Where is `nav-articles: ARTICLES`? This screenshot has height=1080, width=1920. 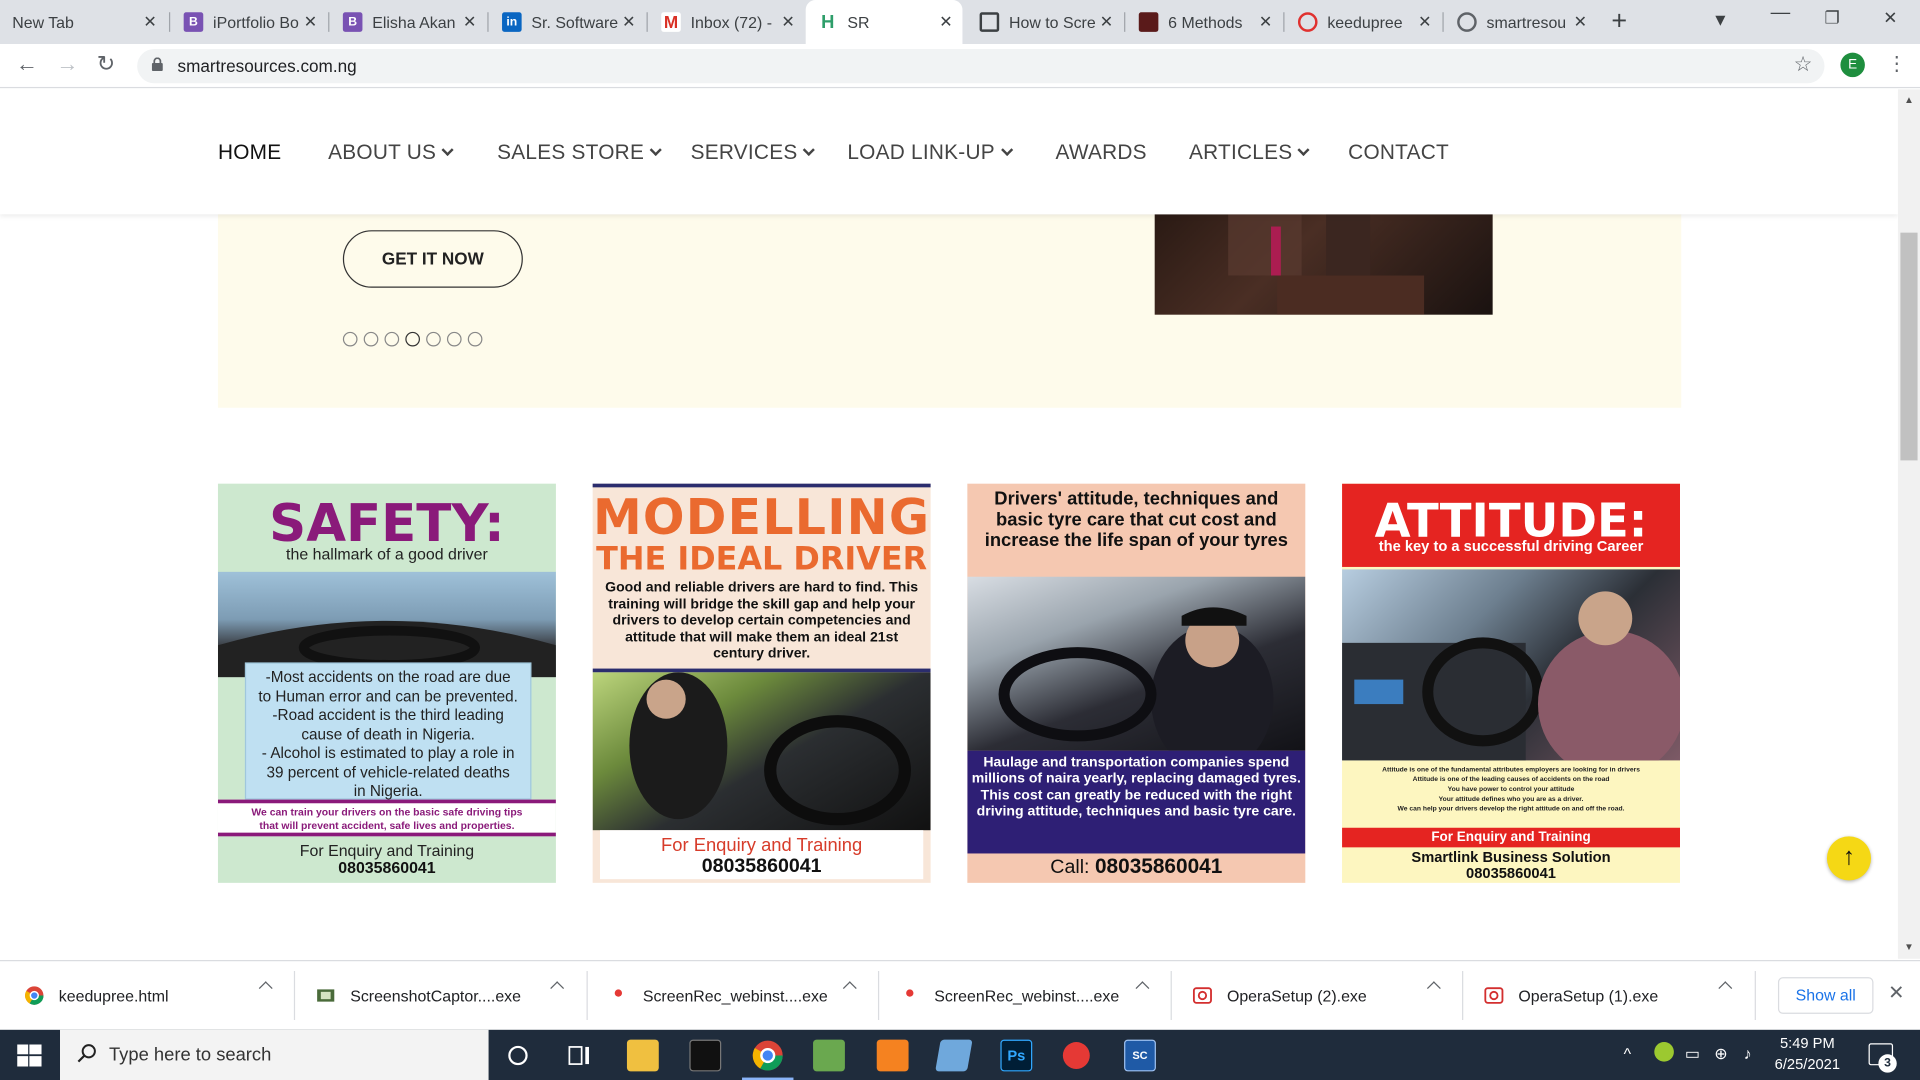
nav-articles: ARTICLES is located at coordinates (1249, 152).